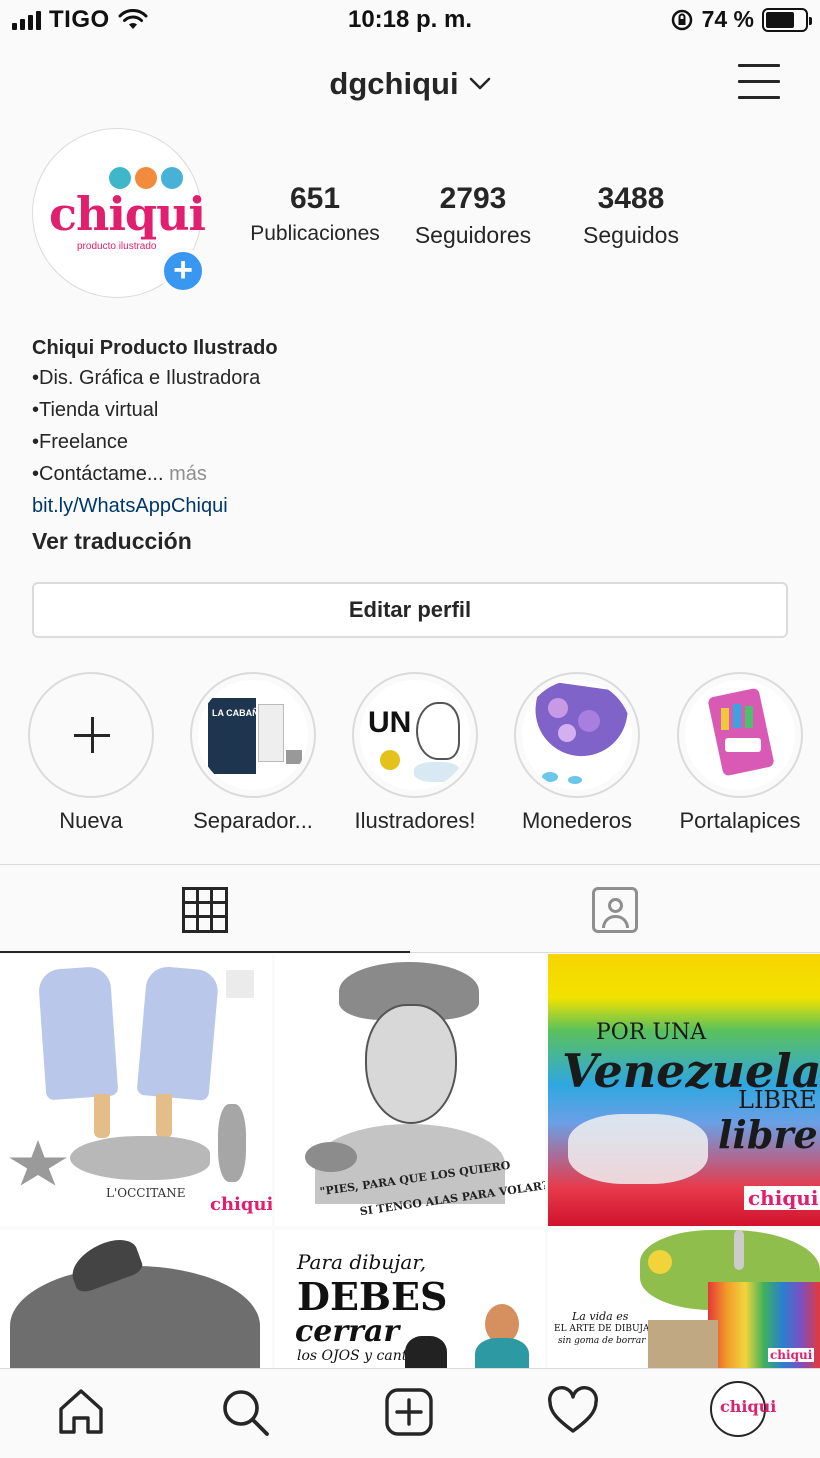  I want to click on orientation-lock-icon, so click(681, 19).